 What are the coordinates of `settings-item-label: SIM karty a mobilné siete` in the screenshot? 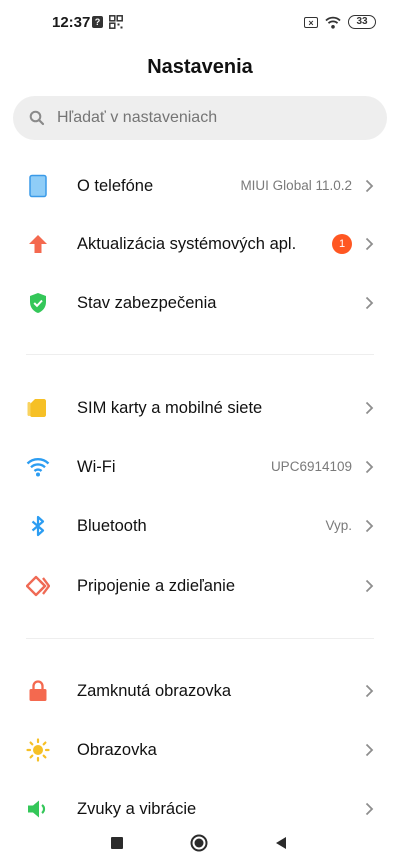 It's located at (170, 408).